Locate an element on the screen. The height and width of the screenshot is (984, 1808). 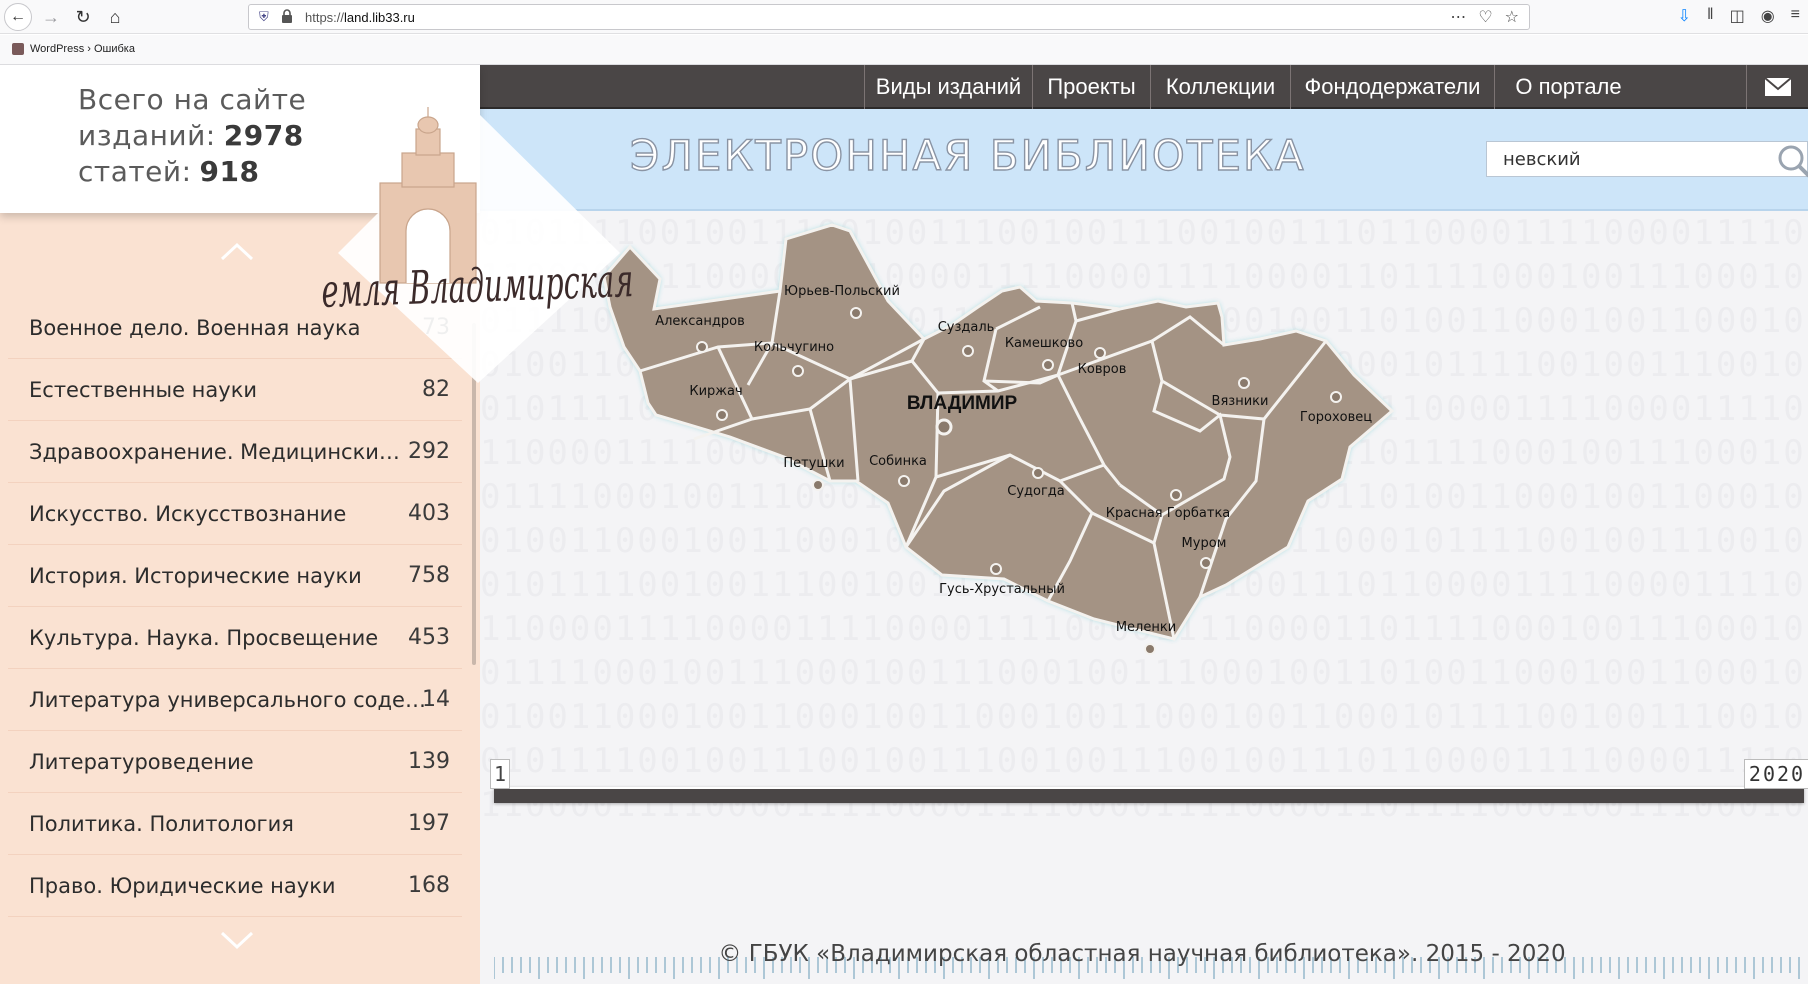
svg-text: Красная Горбатка is located at coordinates (1168, 513).